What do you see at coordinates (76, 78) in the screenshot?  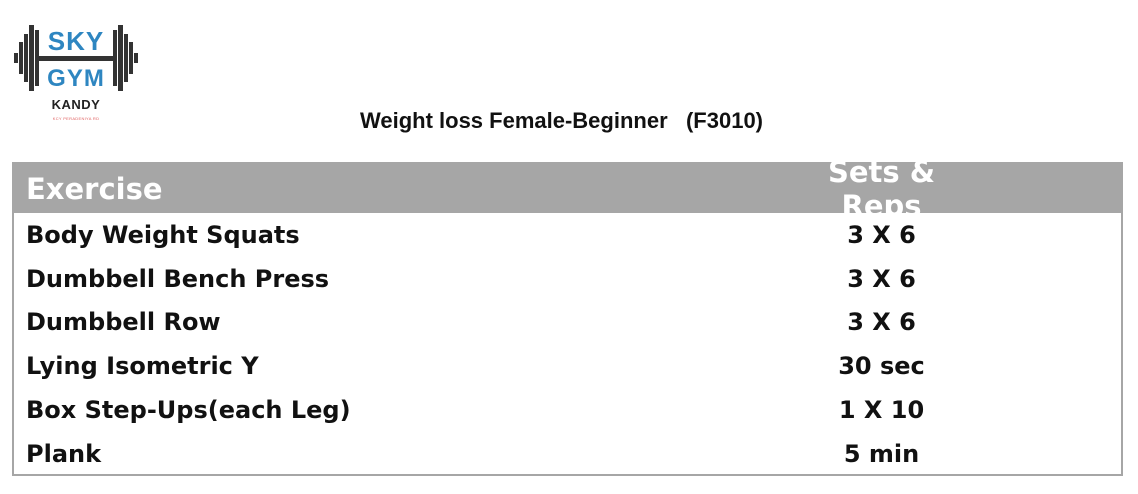 I see `brand-bottom-text: GYM` at bounding box center [76, 78].